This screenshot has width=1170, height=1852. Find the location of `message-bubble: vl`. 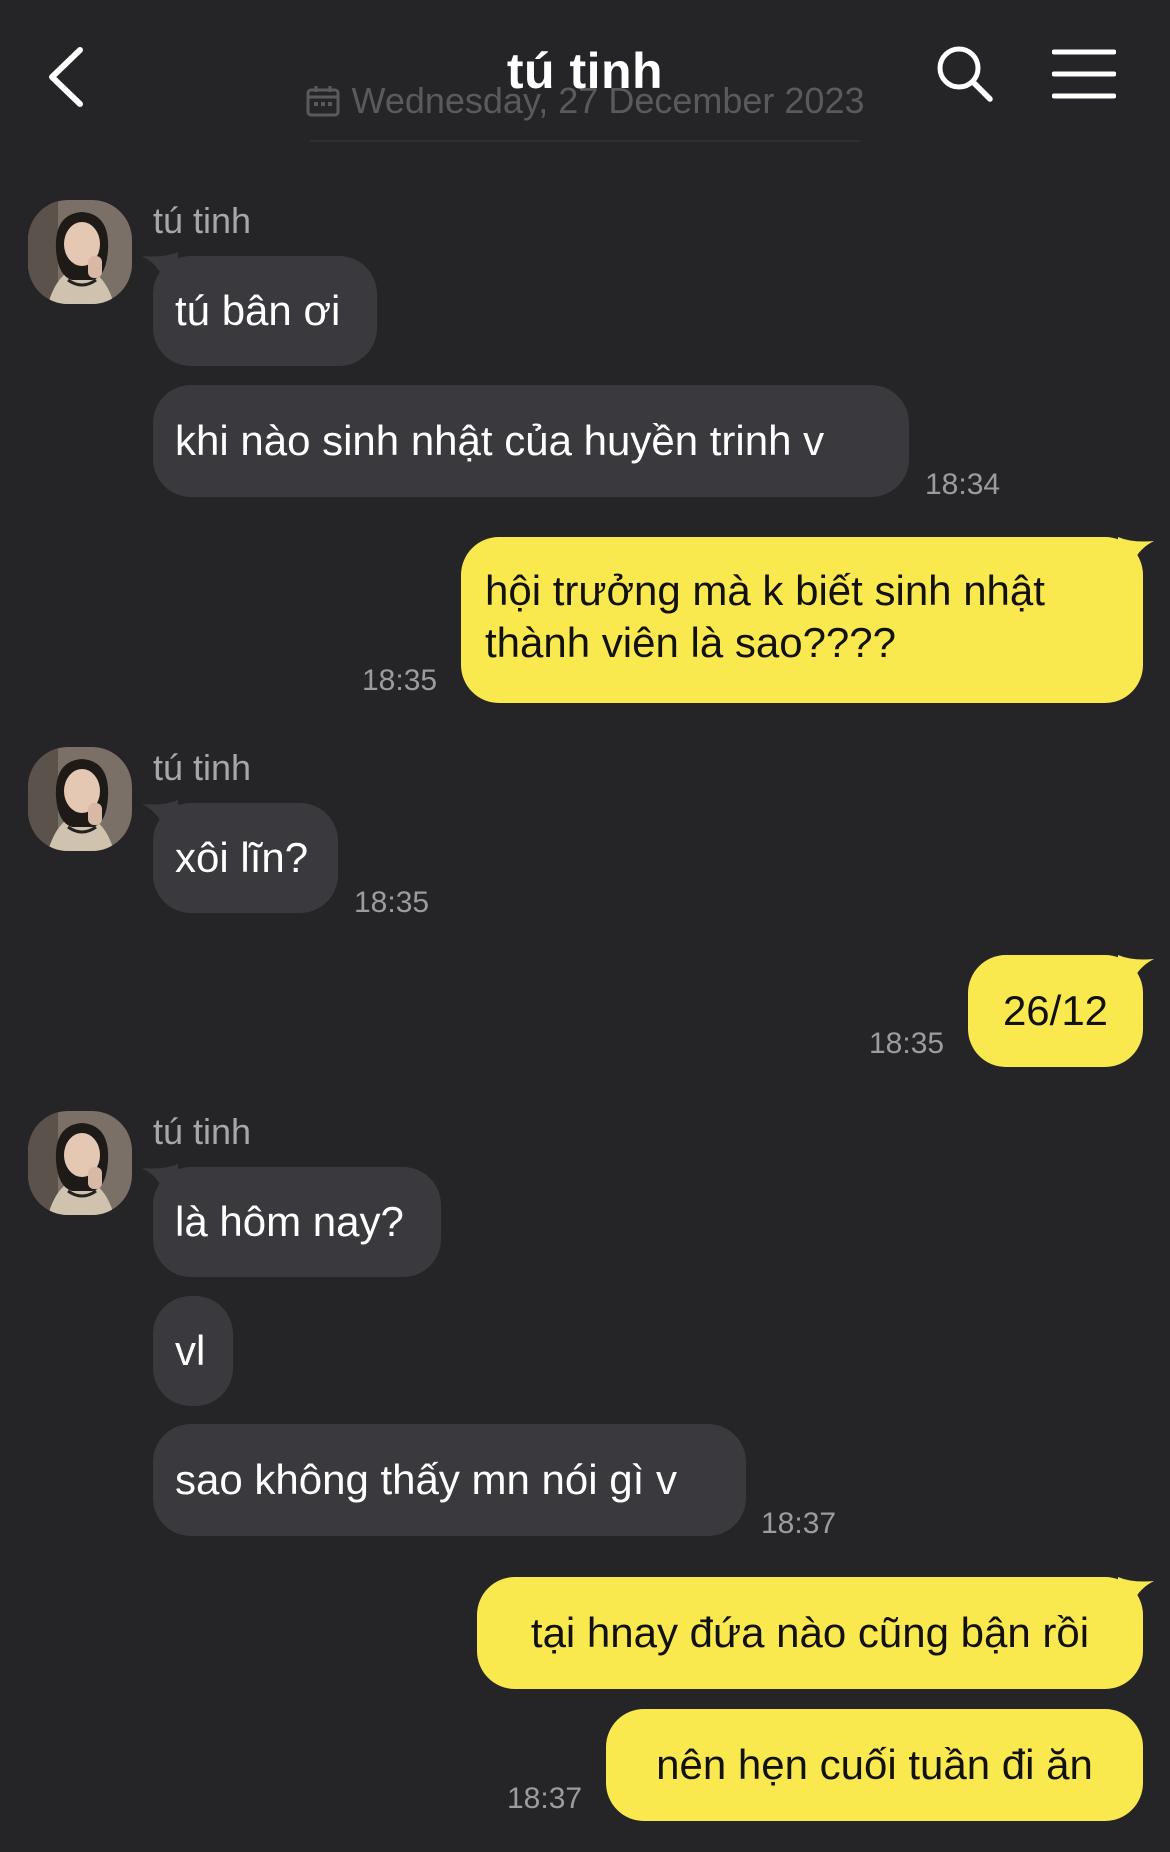

message-bubble: vl is located at coordinates (193, 1351).